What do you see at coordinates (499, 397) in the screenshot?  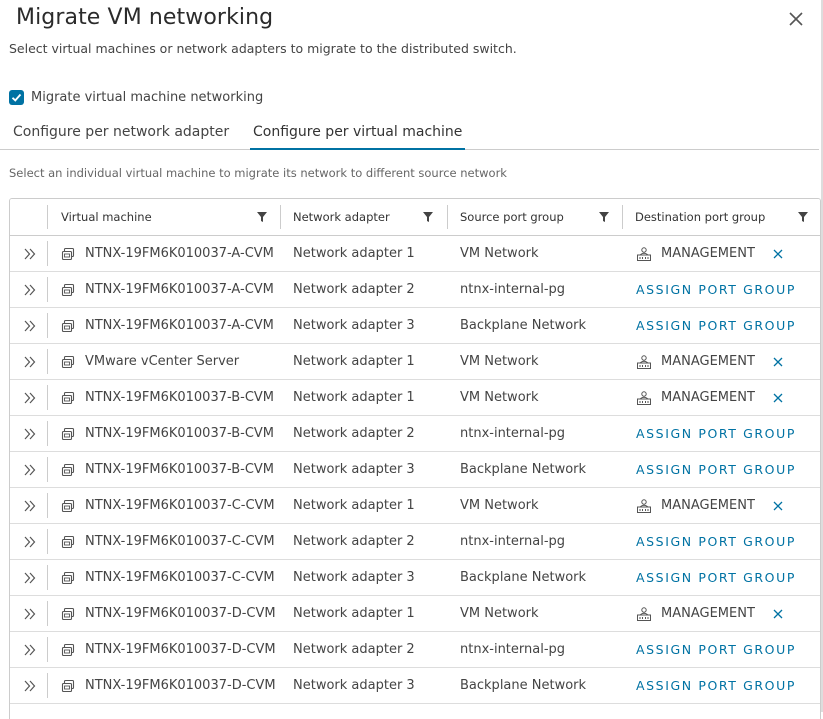 I see `source-port-group-cell: VM Network` at bounding box center [499, 397].